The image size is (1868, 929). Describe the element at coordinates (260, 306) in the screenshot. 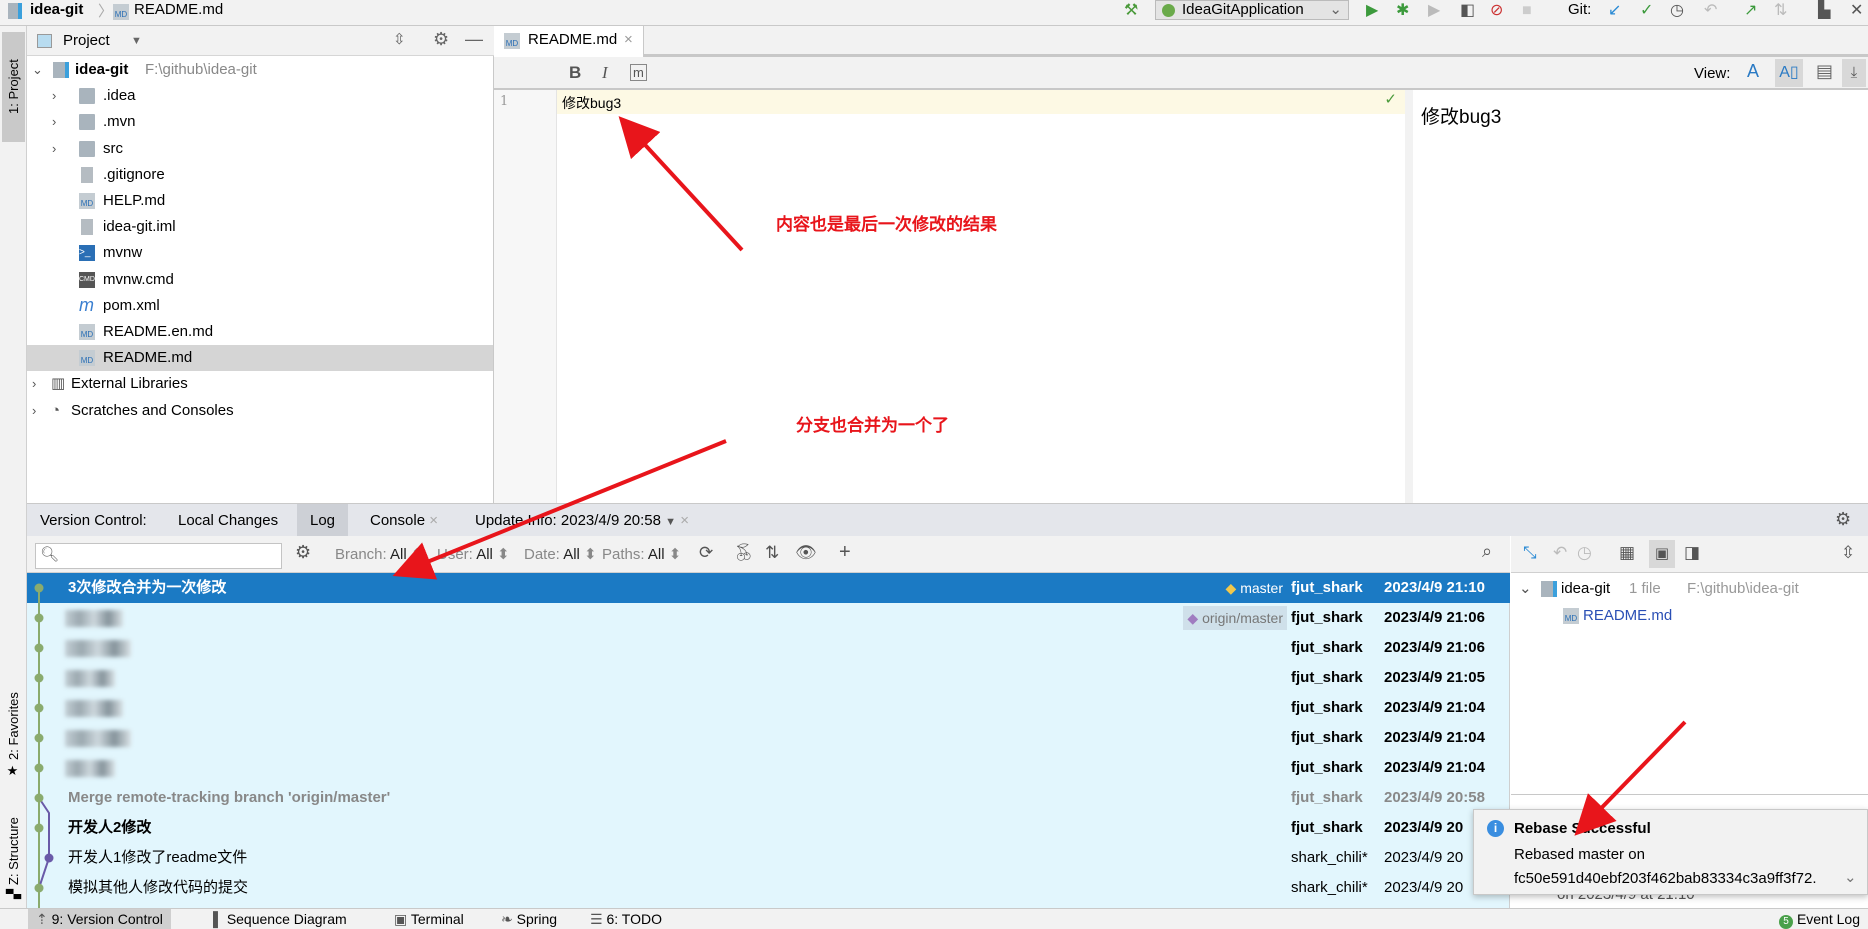

I see `tree-item: m pom.xml` at that location.